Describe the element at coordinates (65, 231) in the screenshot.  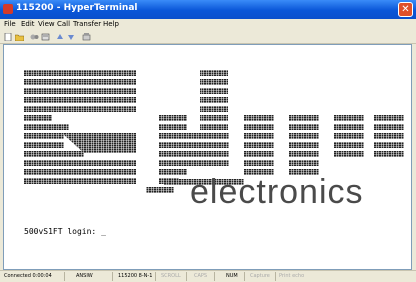
I see `login-prompt: 500vS1FT login: _` at that location.